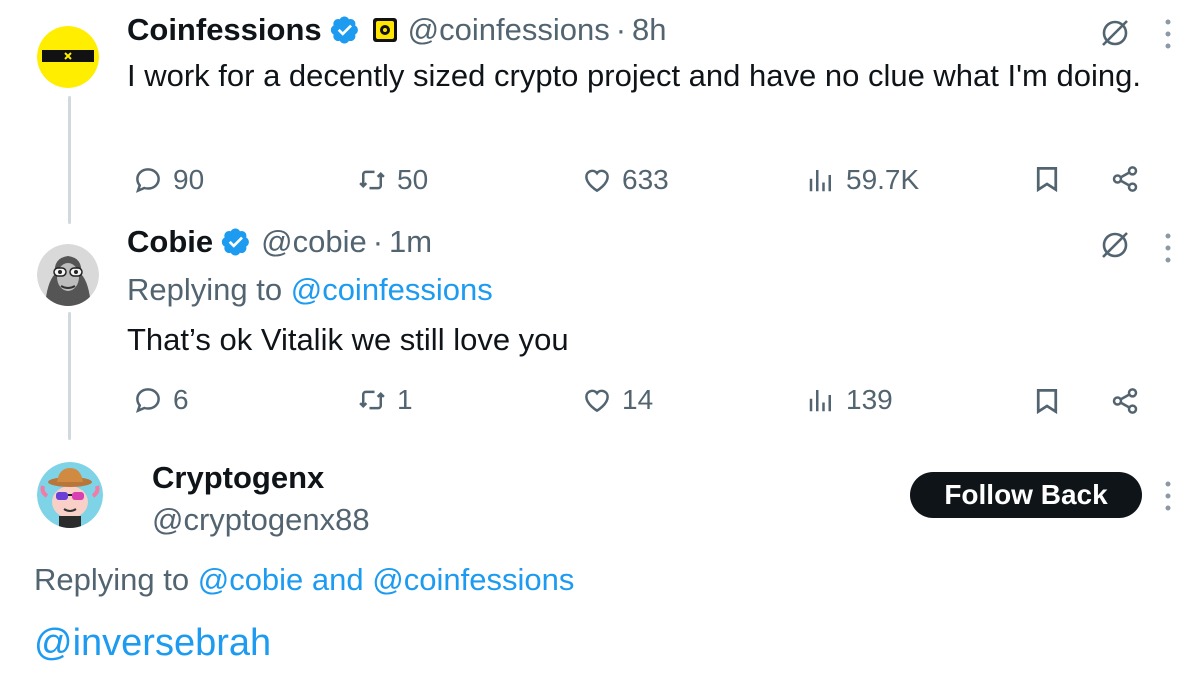  What do you see at coordinates (70, 495) in the screenshot?
I see `avatar-cryptogenx` at bounding box center [70, 495].